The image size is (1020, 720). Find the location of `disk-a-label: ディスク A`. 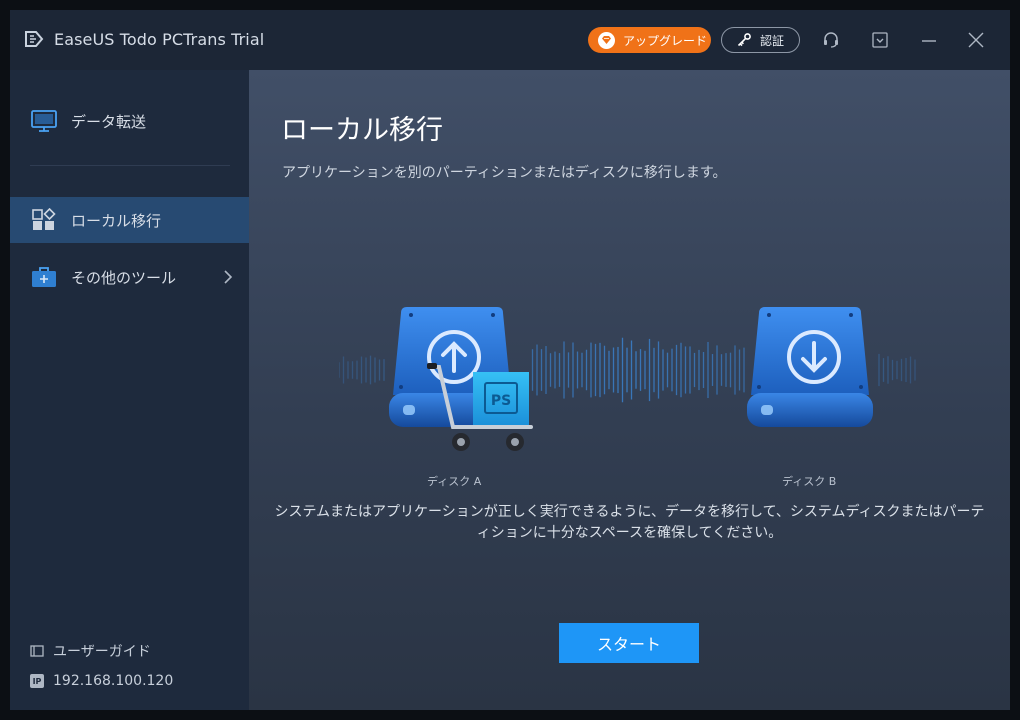

disk-a-label: ディスク A is located at coordinates (454, 481).